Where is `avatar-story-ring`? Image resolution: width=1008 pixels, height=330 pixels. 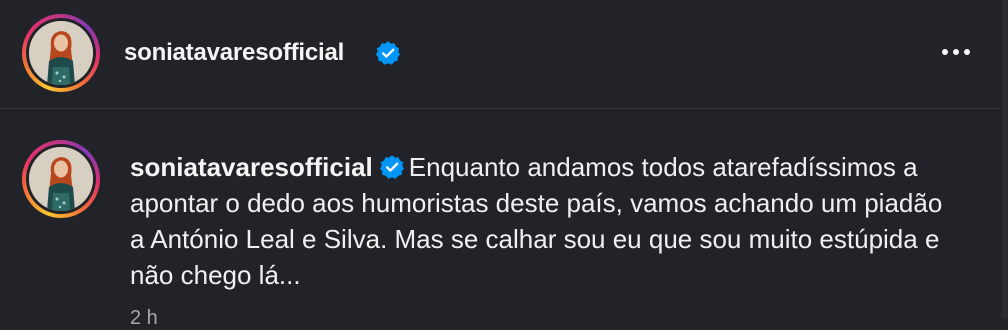
avatar-story-ring is located at coordinates (61, 53).